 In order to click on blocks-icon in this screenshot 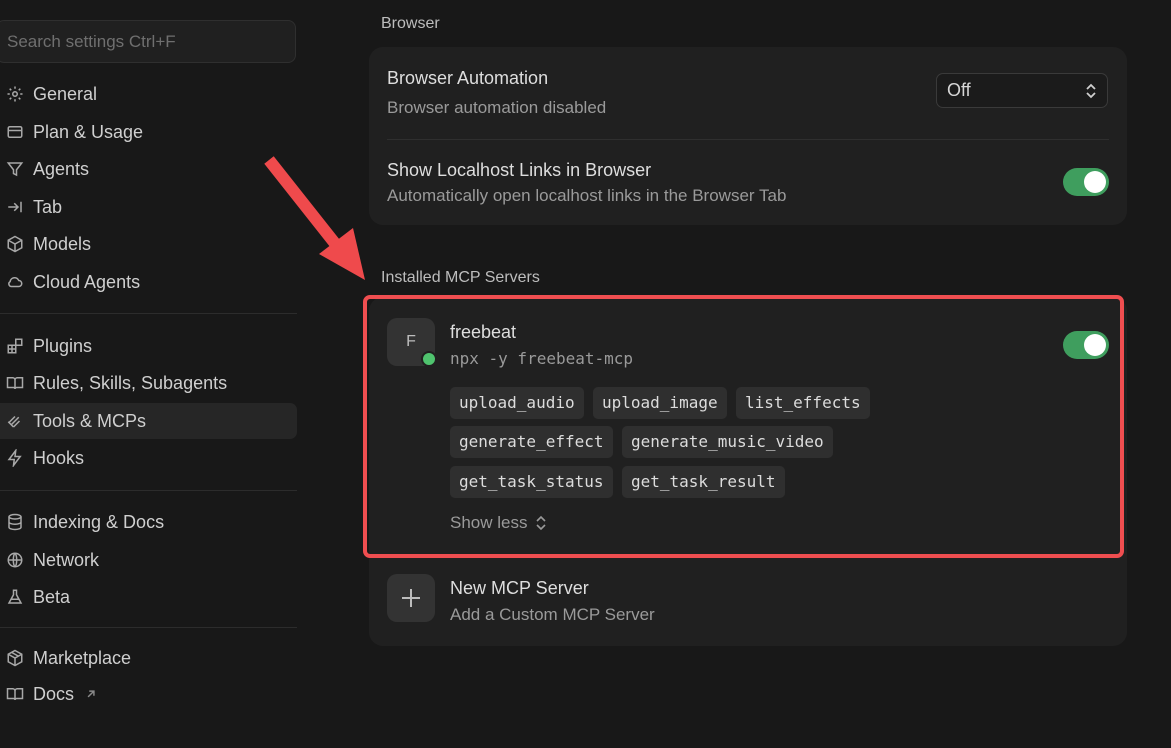, I will do `click(15, 346)`.